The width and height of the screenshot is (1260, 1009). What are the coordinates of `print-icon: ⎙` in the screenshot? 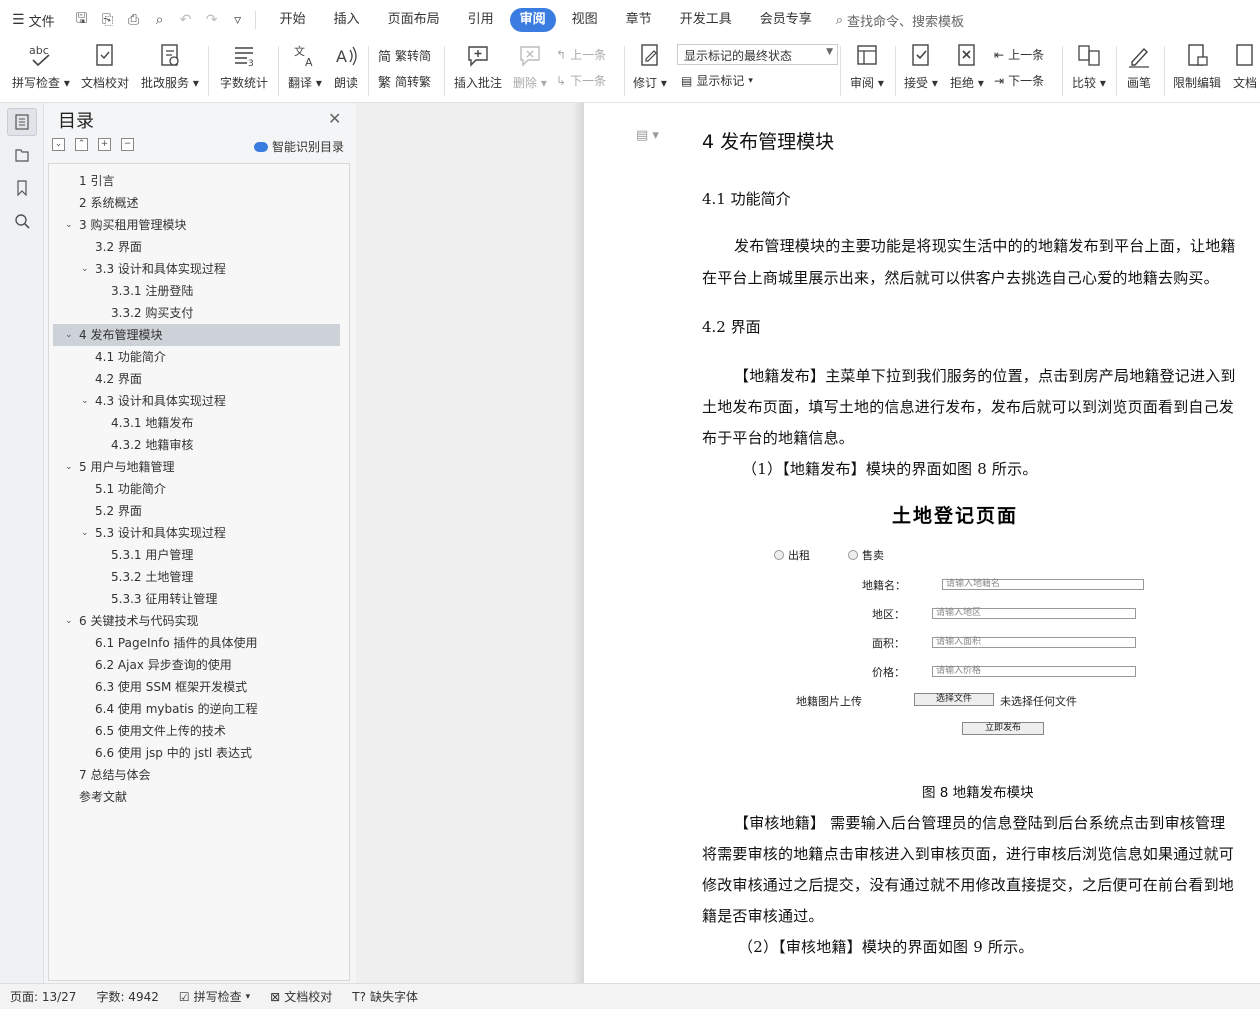 It's located at (134, 20).